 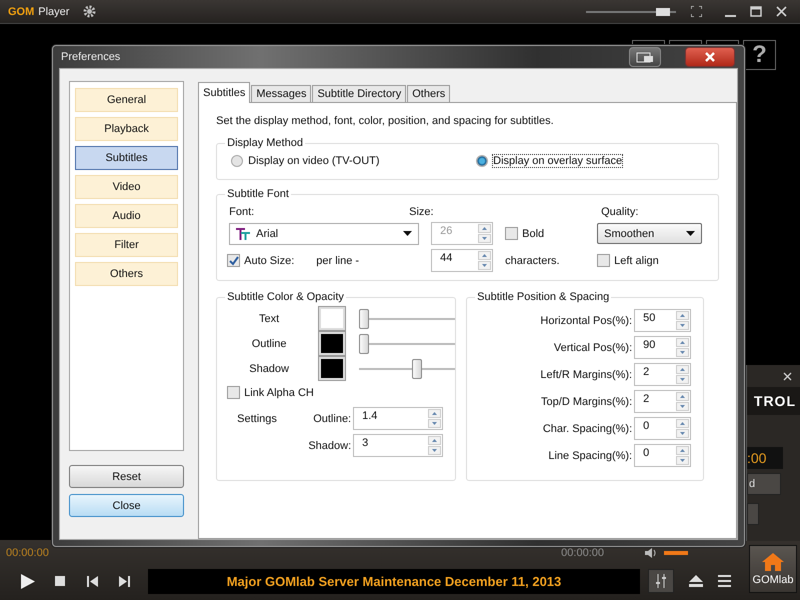 I want to click on quality-dropdown: Smoothen, so click(x=649, y=233).